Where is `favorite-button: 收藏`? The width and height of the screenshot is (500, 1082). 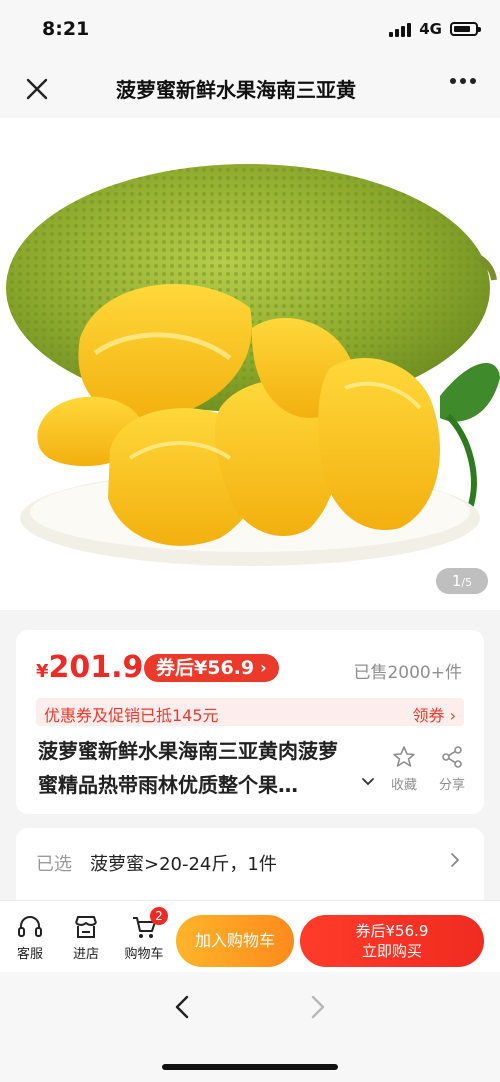
favorite-button: 收藏 is located at coordinates (404, 768).